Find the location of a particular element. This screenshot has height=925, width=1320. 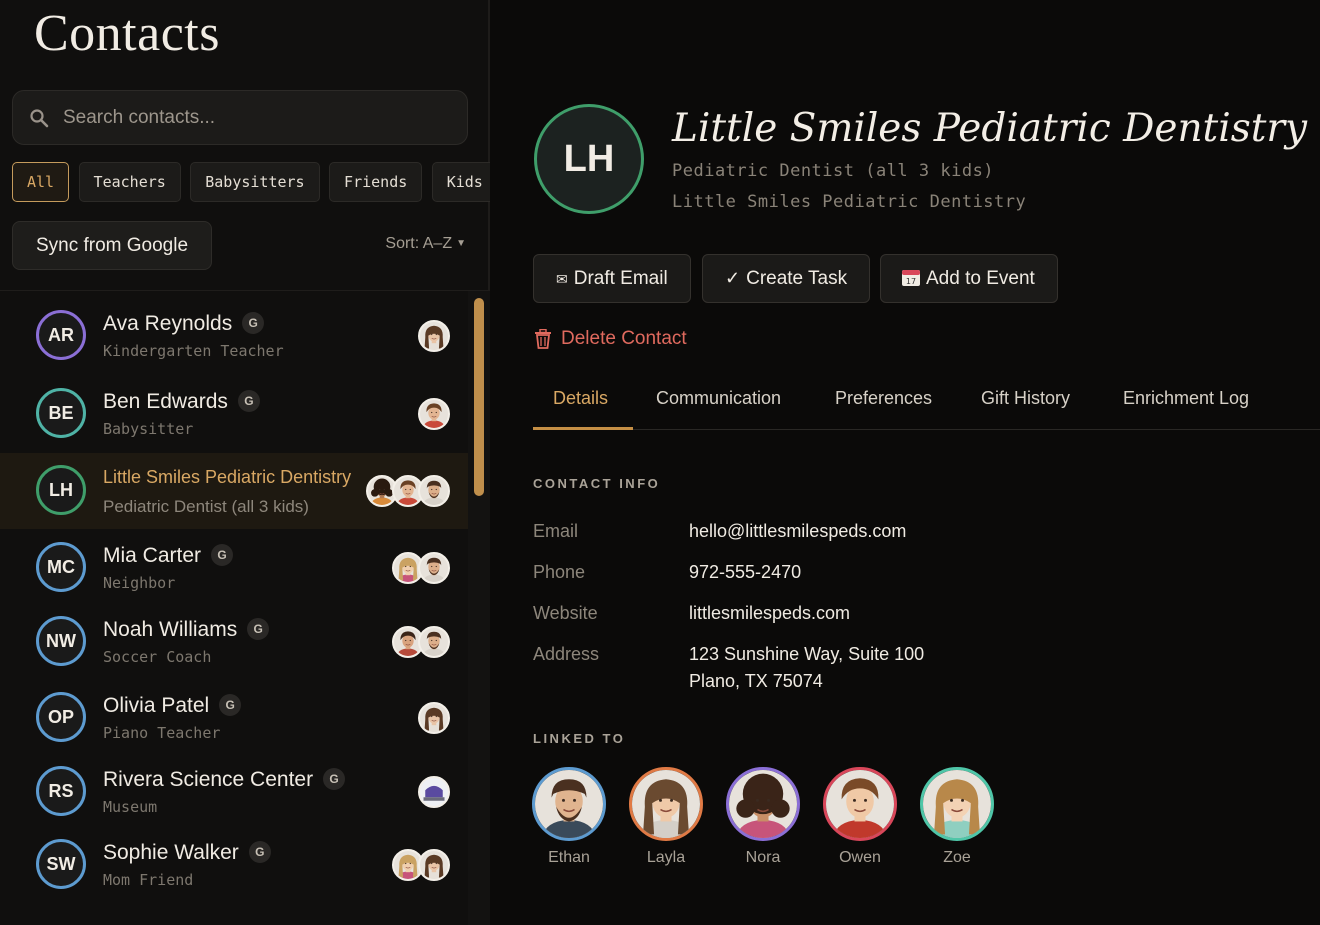

scrollbar-thumb is located at coordinates (479, 397).